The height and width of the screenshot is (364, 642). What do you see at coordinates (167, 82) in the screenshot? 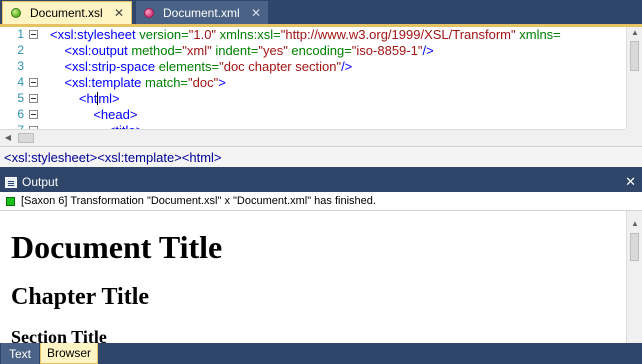
I see `code-token: match=` at bounding box center [167, 82].